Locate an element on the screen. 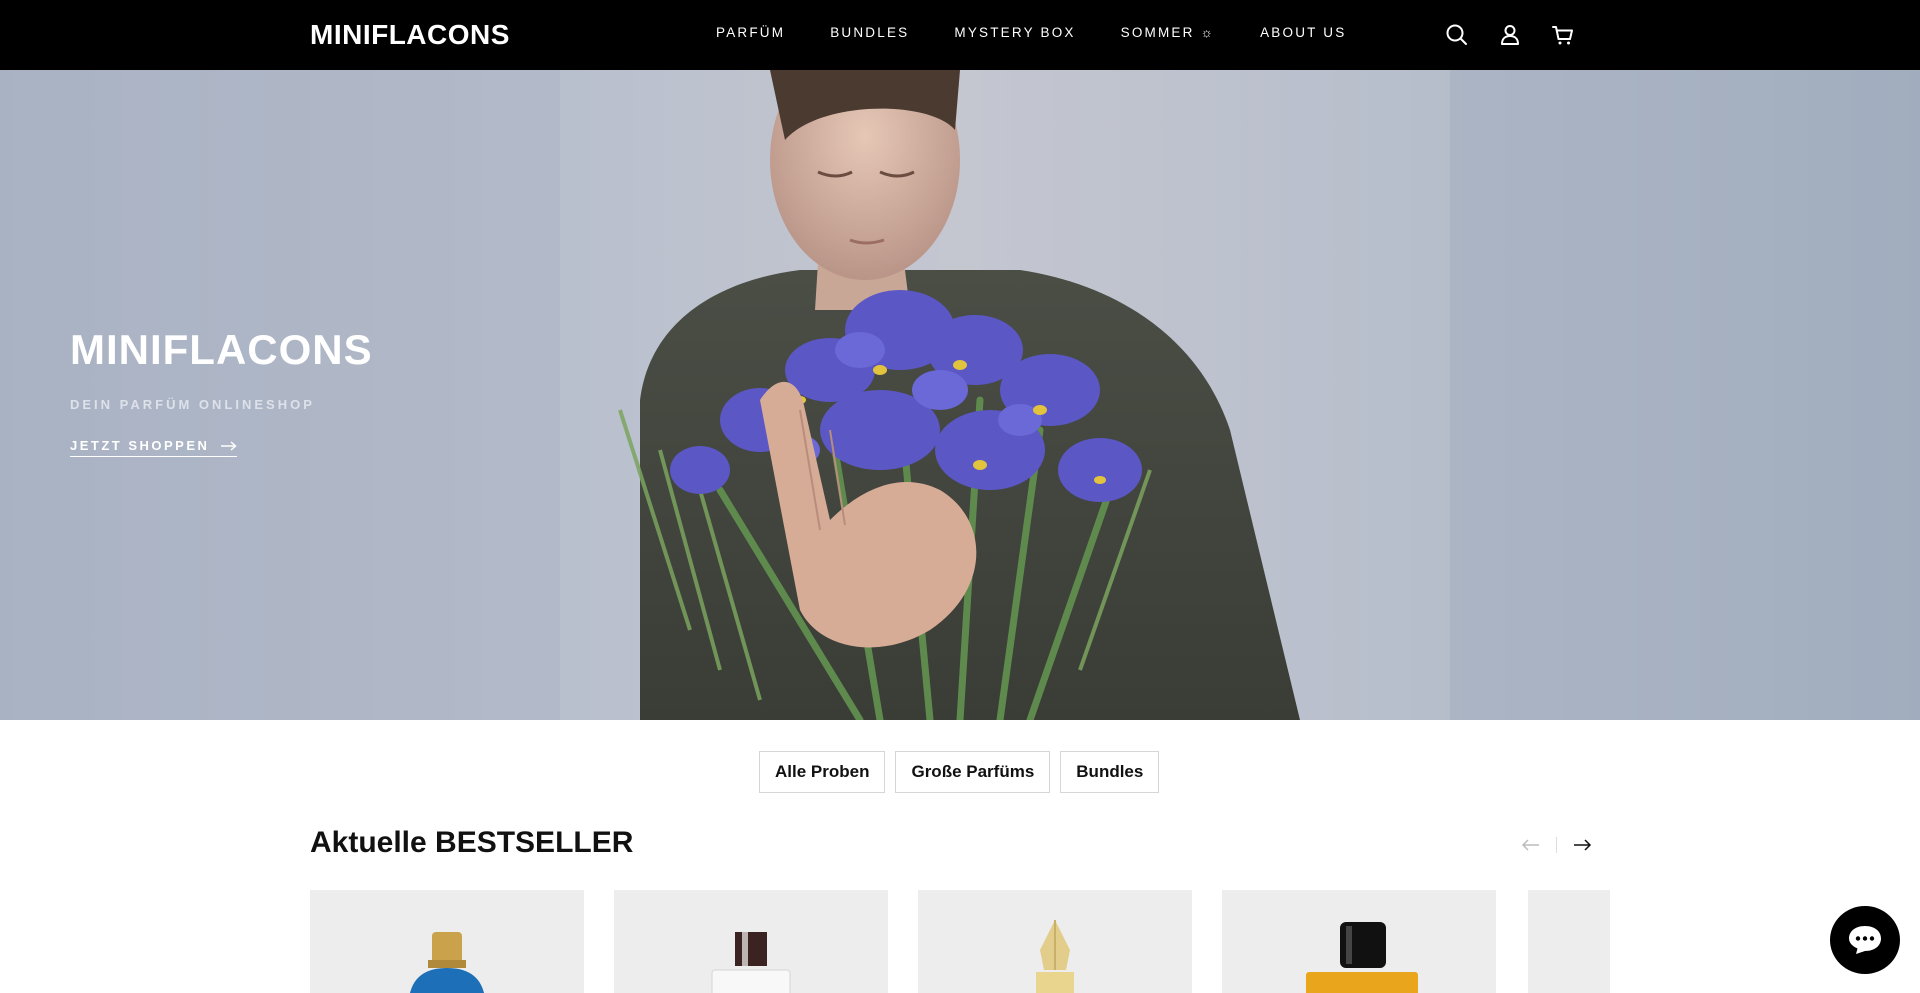  pill-bundles: Bundles is located at coordinates (1110, 772).